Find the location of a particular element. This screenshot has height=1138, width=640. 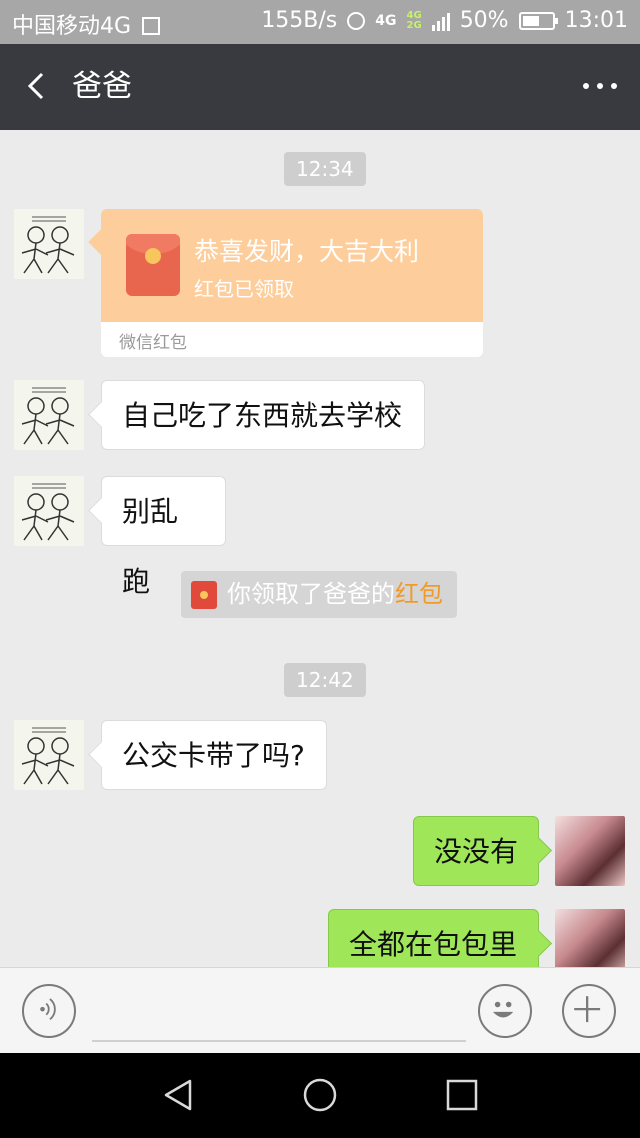

more-options-icon is located at coordinates (600, 86).